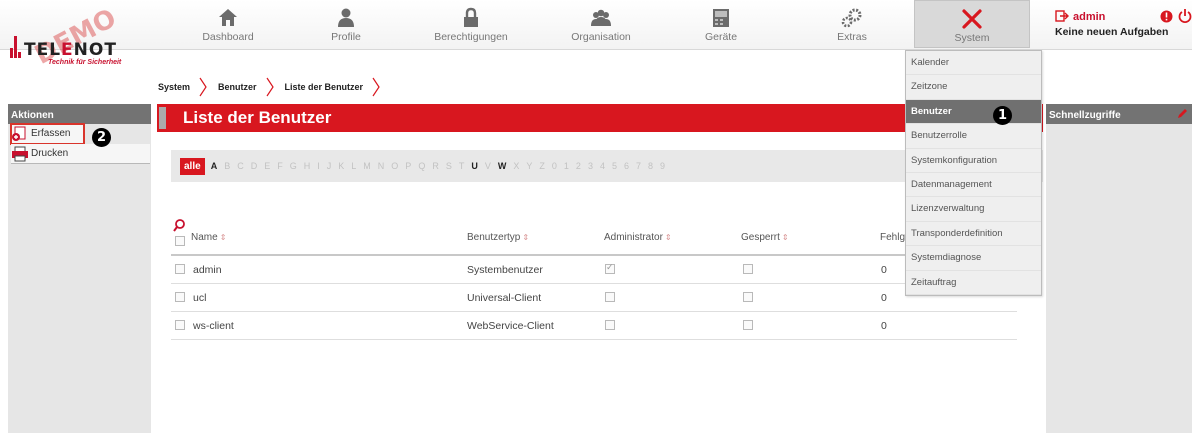  Describe the element at coordinates (594, 270) in the screenshot. I see `table-row: admin Systembenutzer 0` at that location.